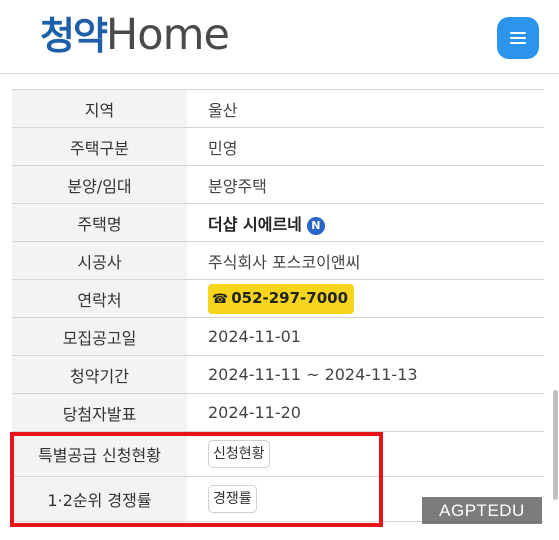  I want to click on table-row: 특별공급 신청현황 신청현황, so click(278, 454).